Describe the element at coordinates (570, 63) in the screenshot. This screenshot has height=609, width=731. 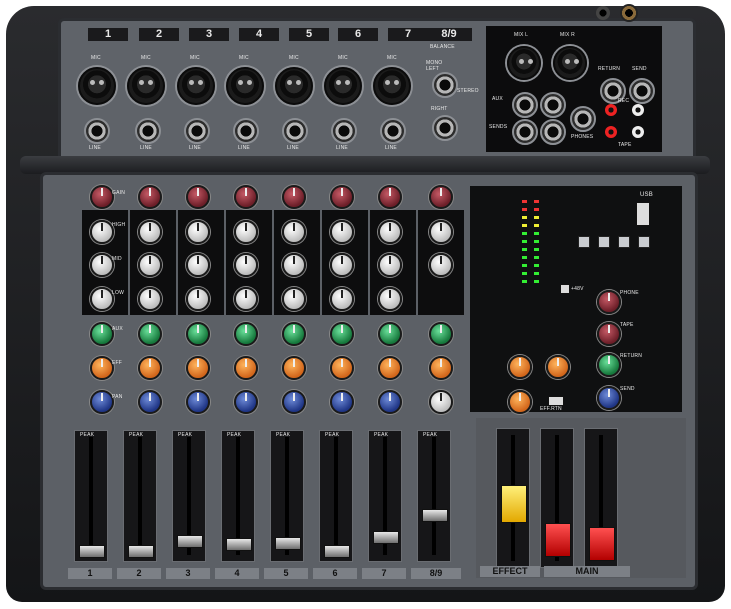
I see `mix-r-output` at that location.